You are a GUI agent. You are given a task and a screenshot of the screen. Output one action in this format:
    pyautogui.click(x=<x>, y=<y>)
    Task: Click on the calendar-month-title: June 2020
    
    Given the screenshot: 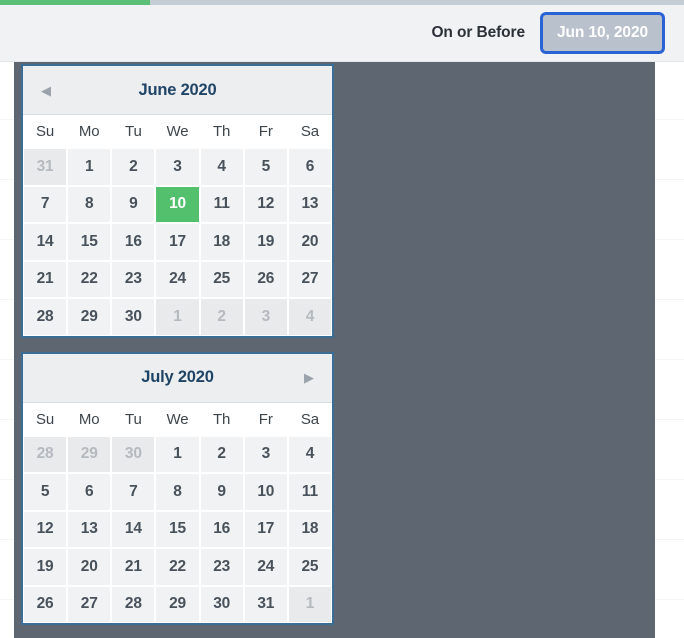 What is the action you would take?
    pyautogui.click(x=177, y=89)
    